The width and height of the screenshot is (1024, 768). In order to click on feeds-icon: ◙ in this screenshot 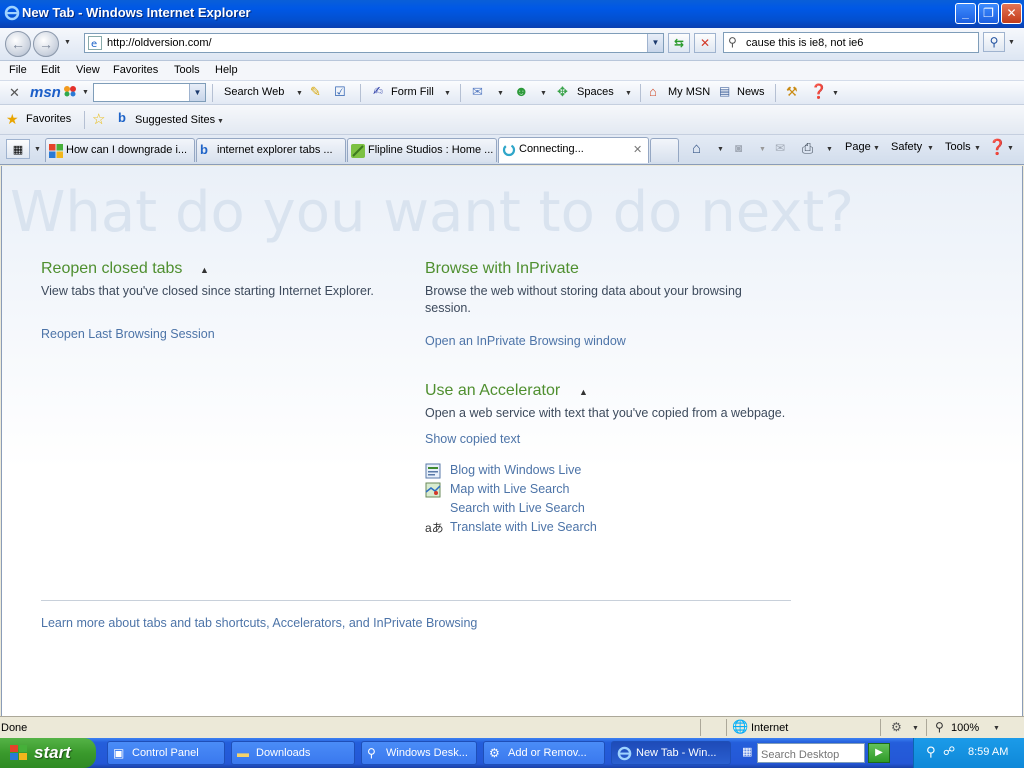, I will do `click(738, 148)`.